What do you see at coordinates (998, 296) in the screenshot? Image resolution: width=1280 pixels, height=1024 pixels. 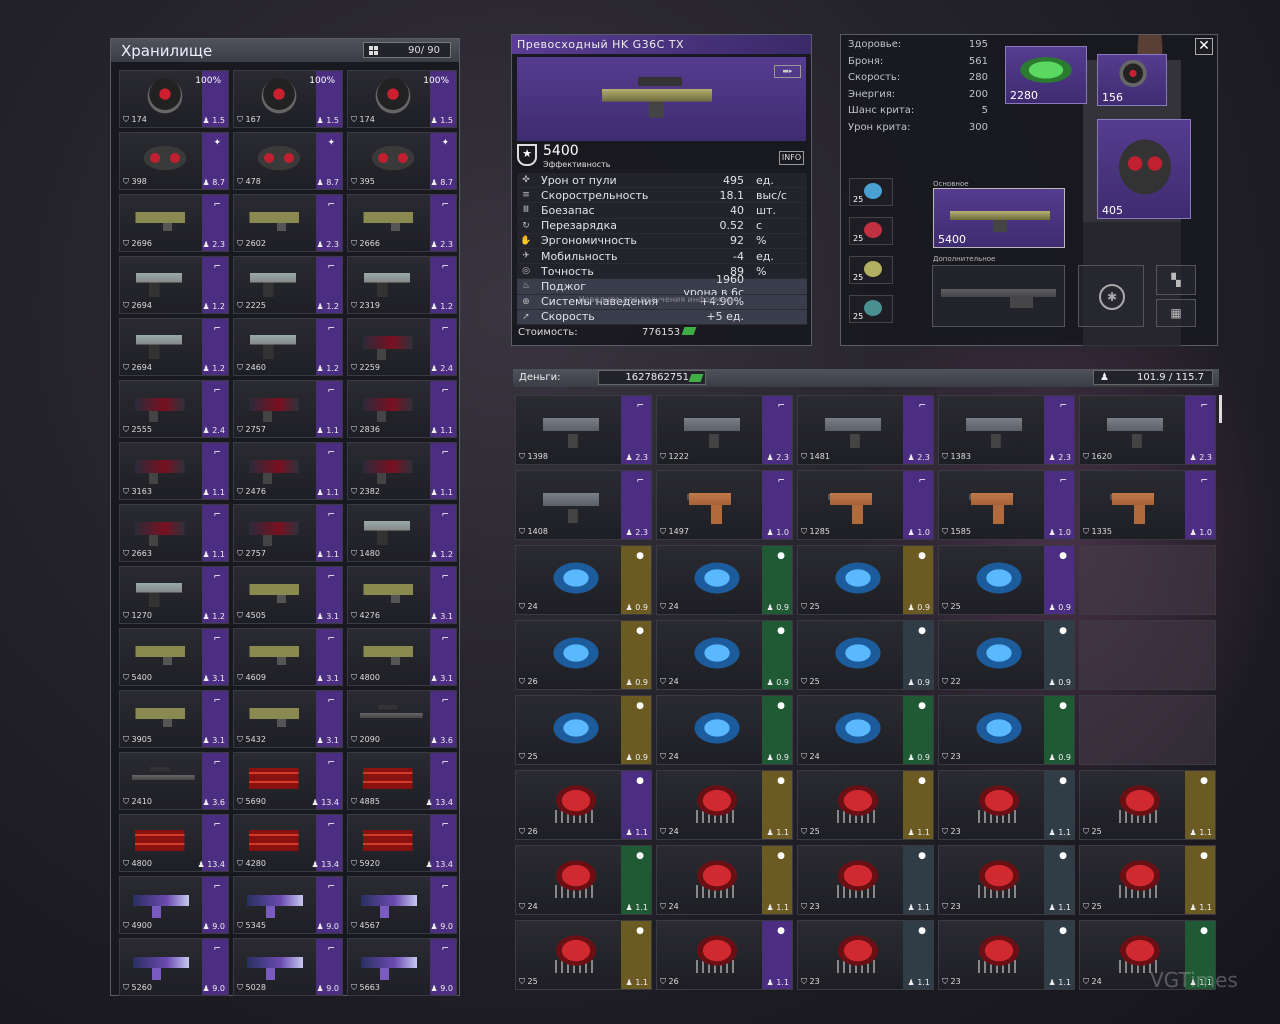 I see `equip-slot-secondary` at bounding box center [998, 296].